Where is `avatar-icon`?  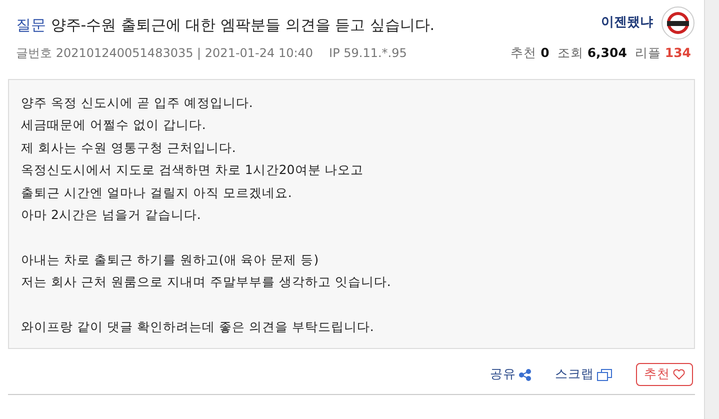 avatar-icon is located at coordinates (678, 23).